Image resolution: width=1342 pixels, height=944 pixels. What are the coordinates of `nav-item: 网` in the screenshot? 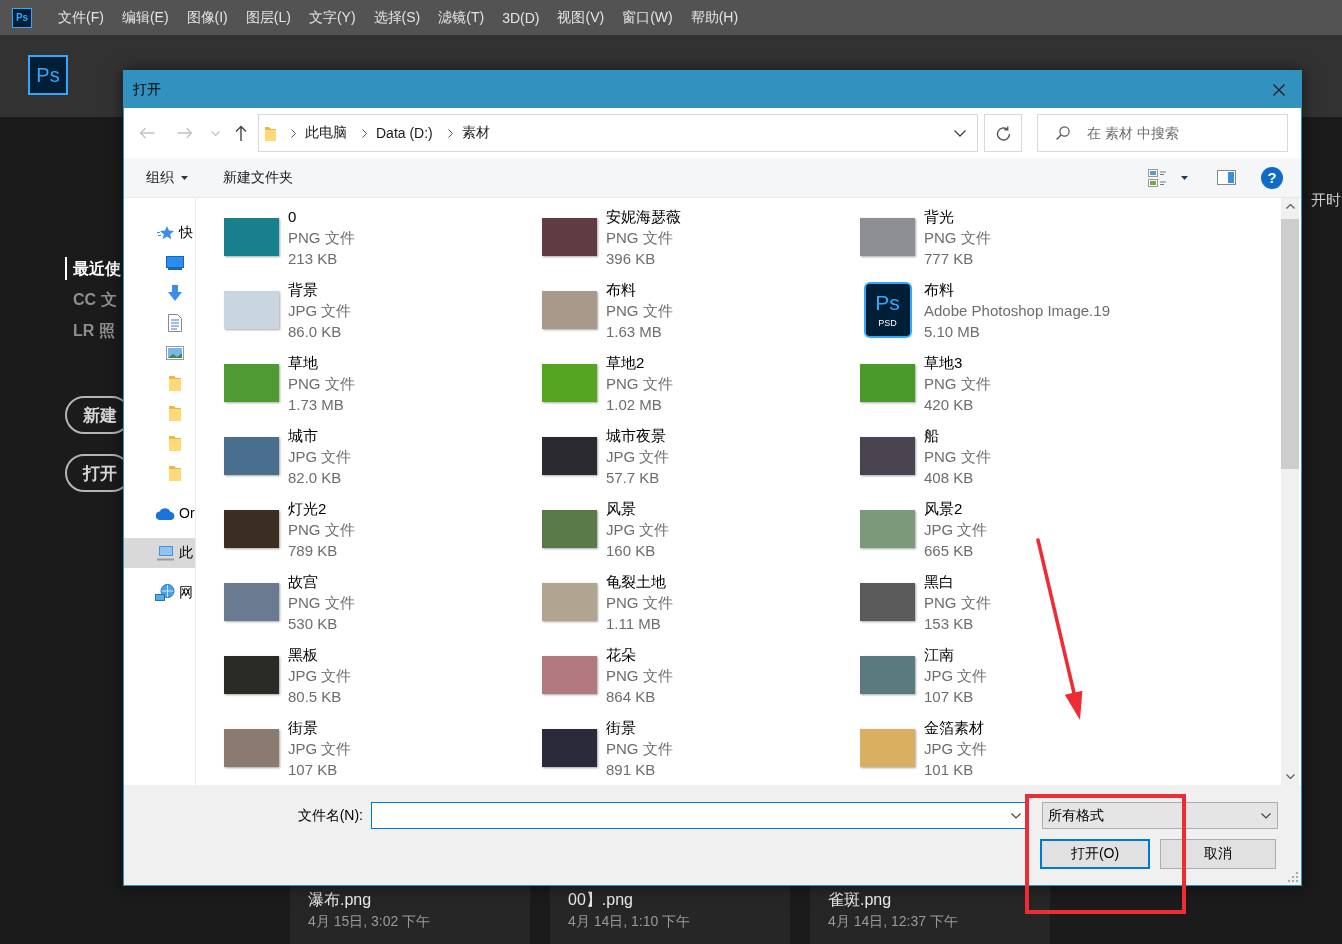 It's located at (159, 593).